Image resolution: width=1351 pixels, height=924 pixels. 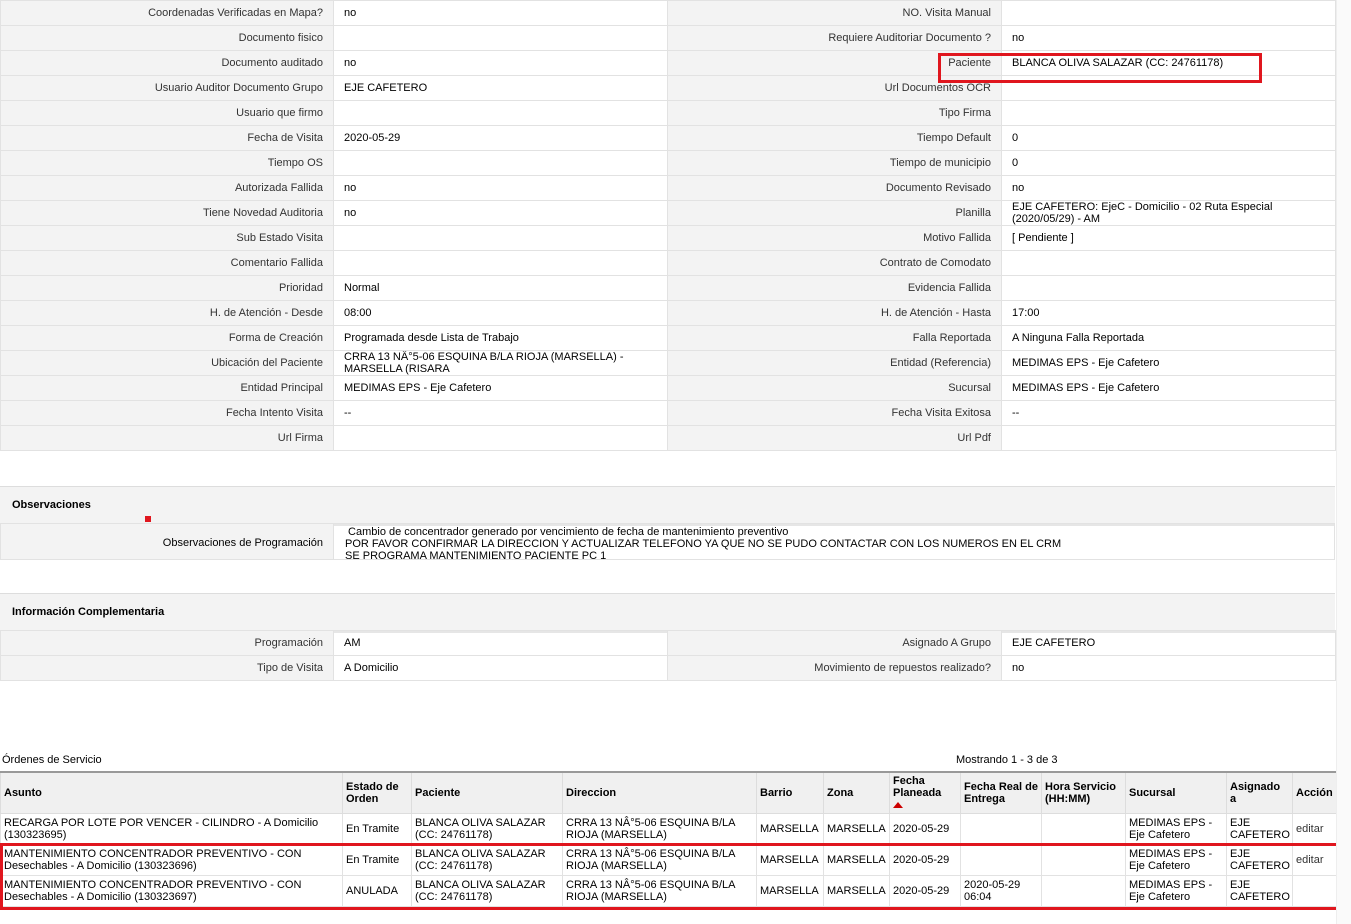 I want to click on order-cell-accion: editar, so click(x=1315, y=829).